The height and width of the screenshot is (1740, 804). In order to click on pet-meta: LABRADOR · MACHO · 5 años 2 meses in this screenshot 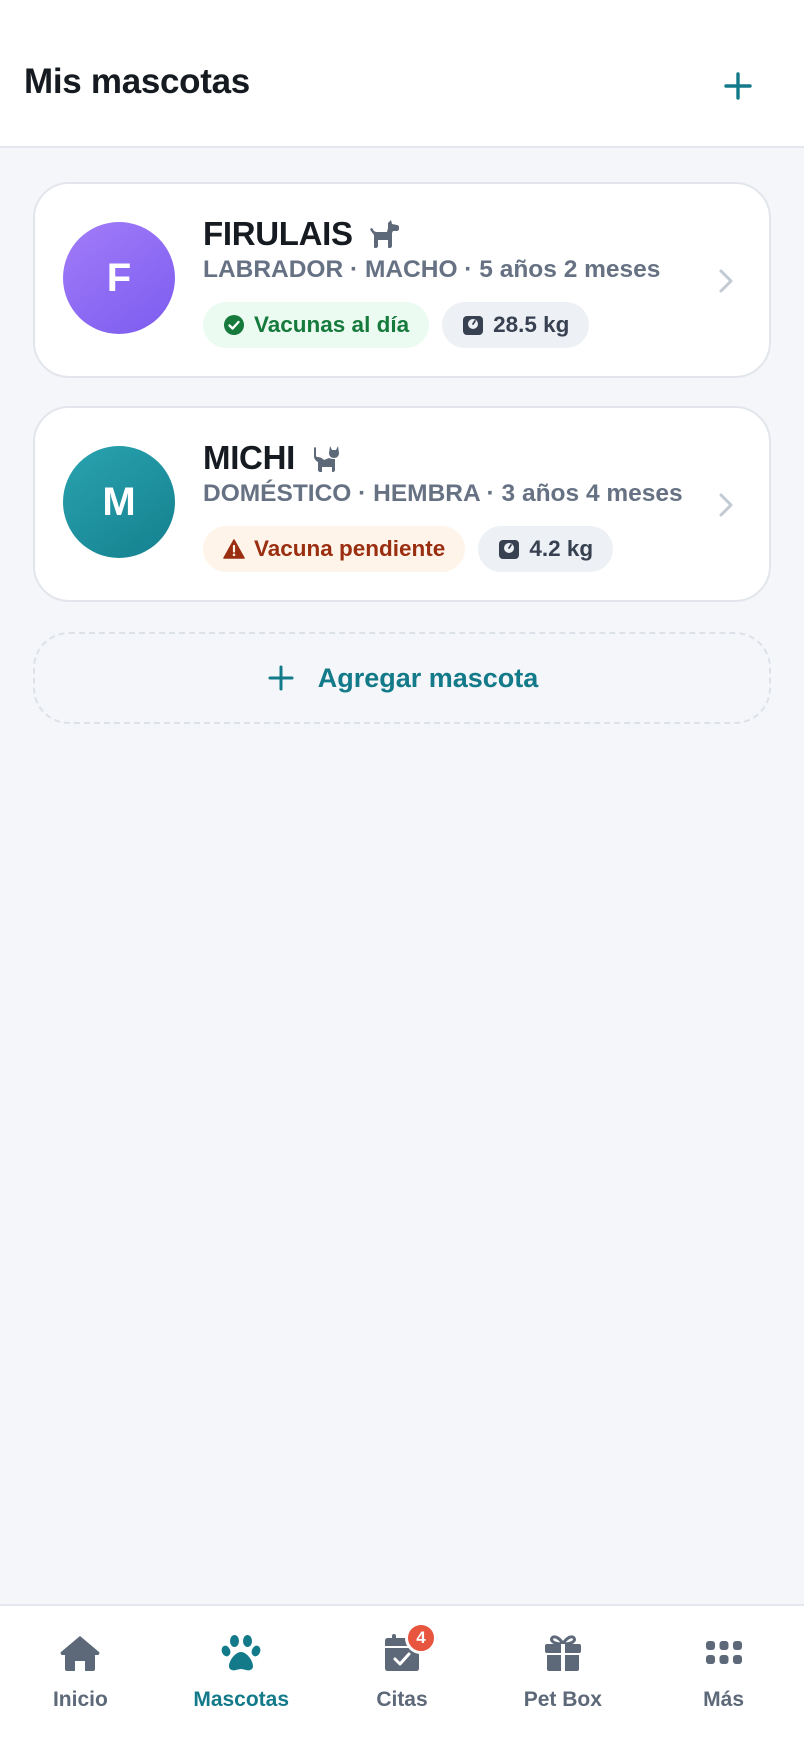, I will do `click(432, 269)`.